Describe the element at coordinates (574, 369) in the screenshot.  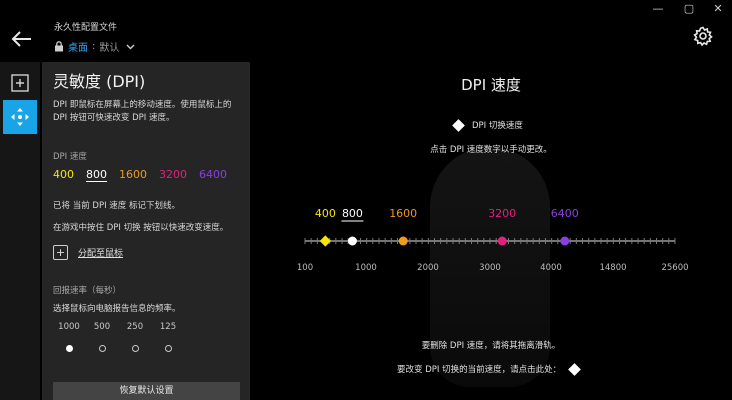
I see `dpi-shift-diamond-icon` at that location.